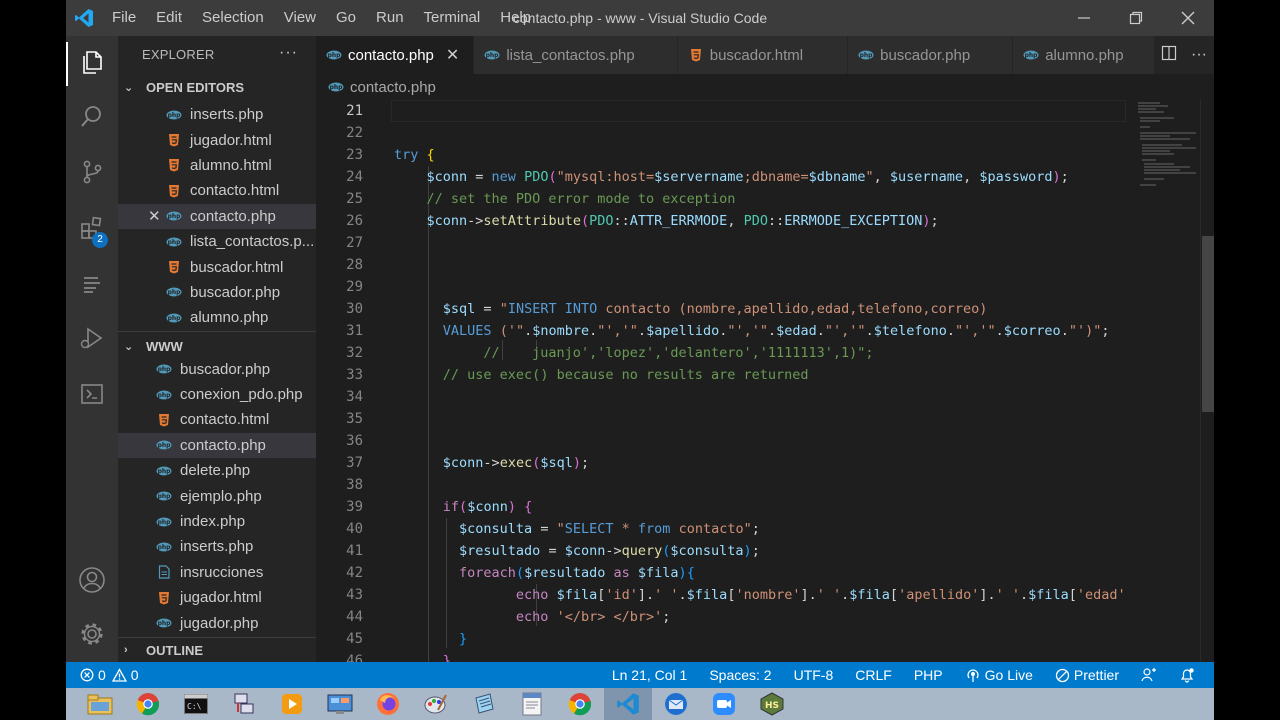 Image resolution: width=1280 pixels, height=720 pixels. Describe the element at coordinates (217, 470) in the screenshot. I see `file-tree-item: php delete.php` at that location.